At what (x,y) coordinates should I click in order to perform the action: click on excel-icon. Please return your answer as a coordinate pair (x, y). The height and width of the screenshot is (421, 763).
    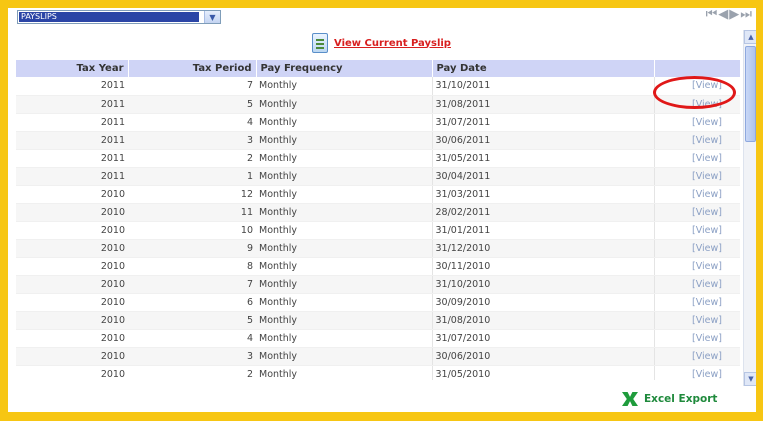
    Looking at the image, I should click on (630, 399).